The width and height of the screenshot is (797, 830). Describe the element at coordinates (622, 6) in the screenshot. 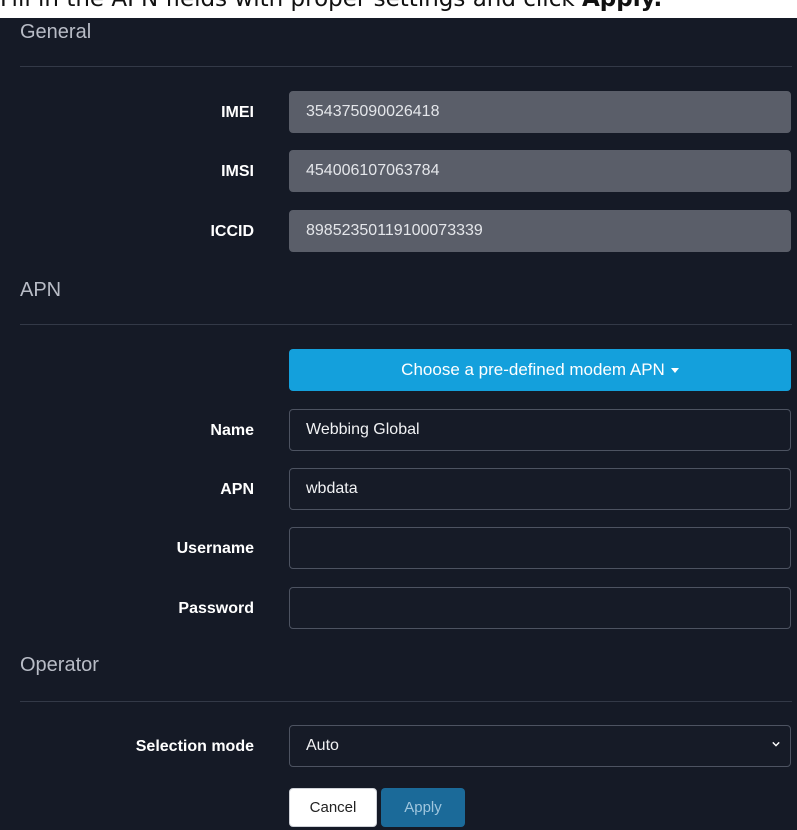

I see `instruction-action: Apply.` at that location.